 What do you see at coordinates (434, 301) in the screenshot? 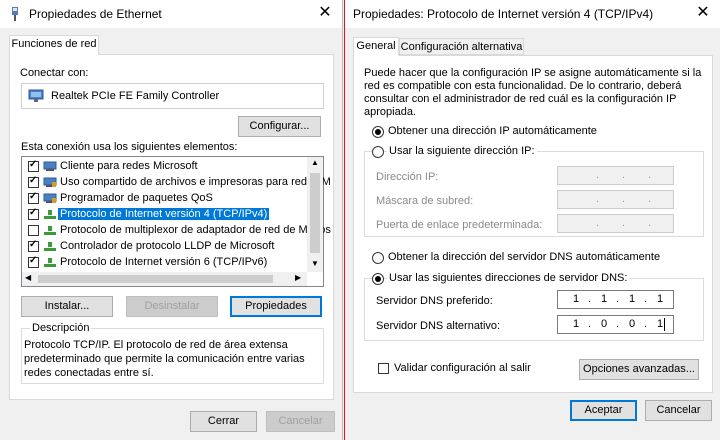
I see `dns-preferred-label: Servidor DNS preferido:` at bounding box center [434, 301].